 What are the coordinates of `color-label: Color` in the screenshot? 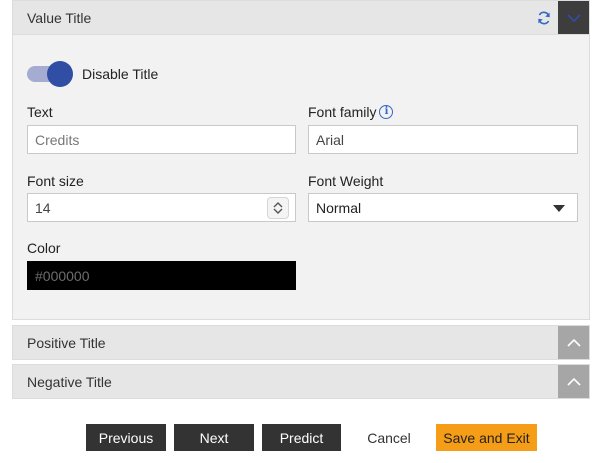 It's located at (44, 248).